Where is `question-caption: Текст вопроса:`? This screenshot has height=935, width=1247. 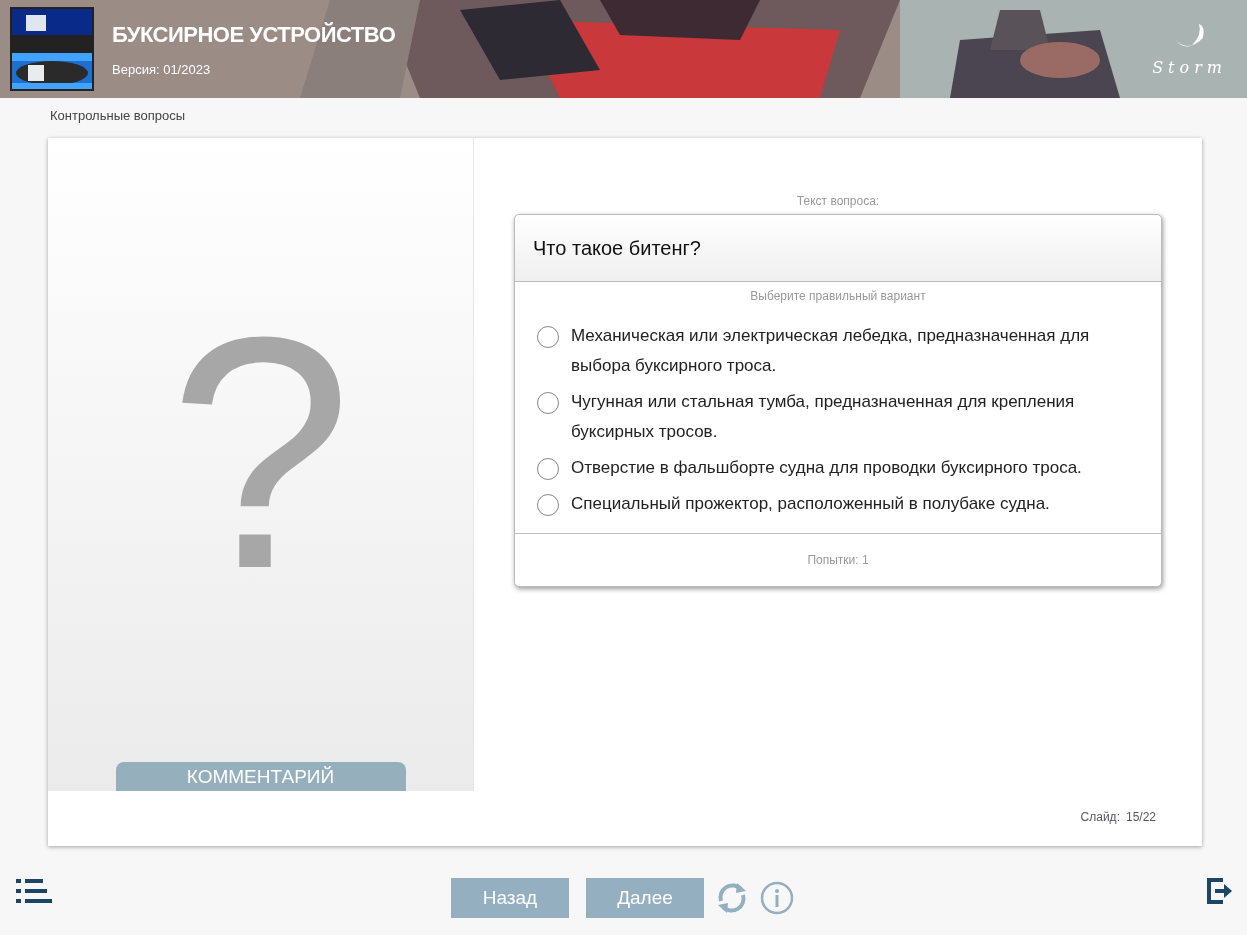 question-caption: Текст вопроса: is located at coordinates (838, 201).